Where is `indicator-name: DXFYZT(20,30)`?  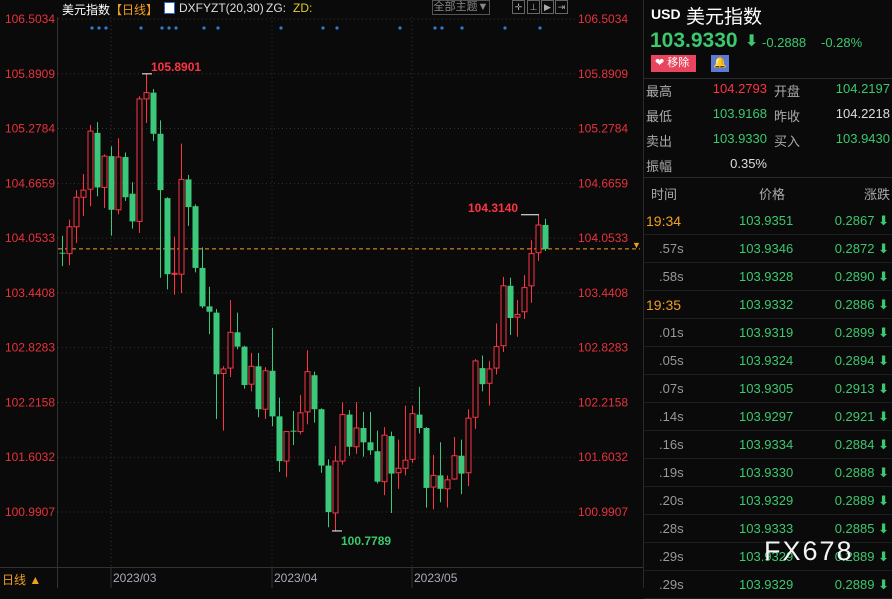 indicator-name: DXFYZT(20,30) is located at coordinates (221, 8).